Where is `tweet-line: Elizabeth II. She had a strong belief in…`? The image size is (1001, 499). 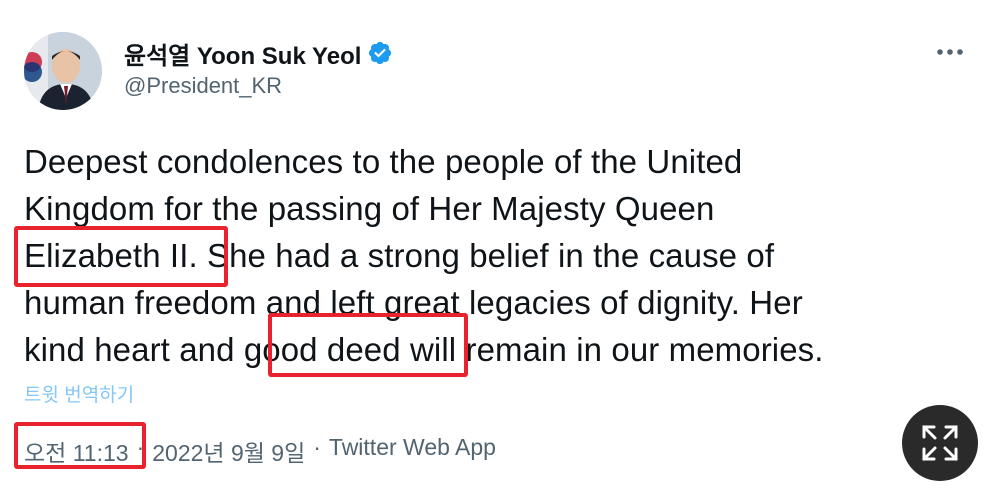
tweet-line: Elizabeth II. She had a strong belief in… is located at coordinates (399, 255).